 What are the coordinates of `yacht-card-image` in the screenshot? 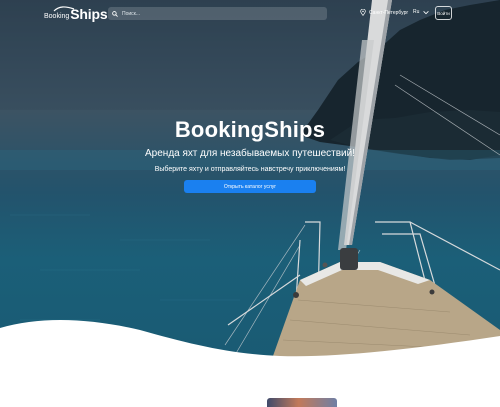 It's located at (302, 402).